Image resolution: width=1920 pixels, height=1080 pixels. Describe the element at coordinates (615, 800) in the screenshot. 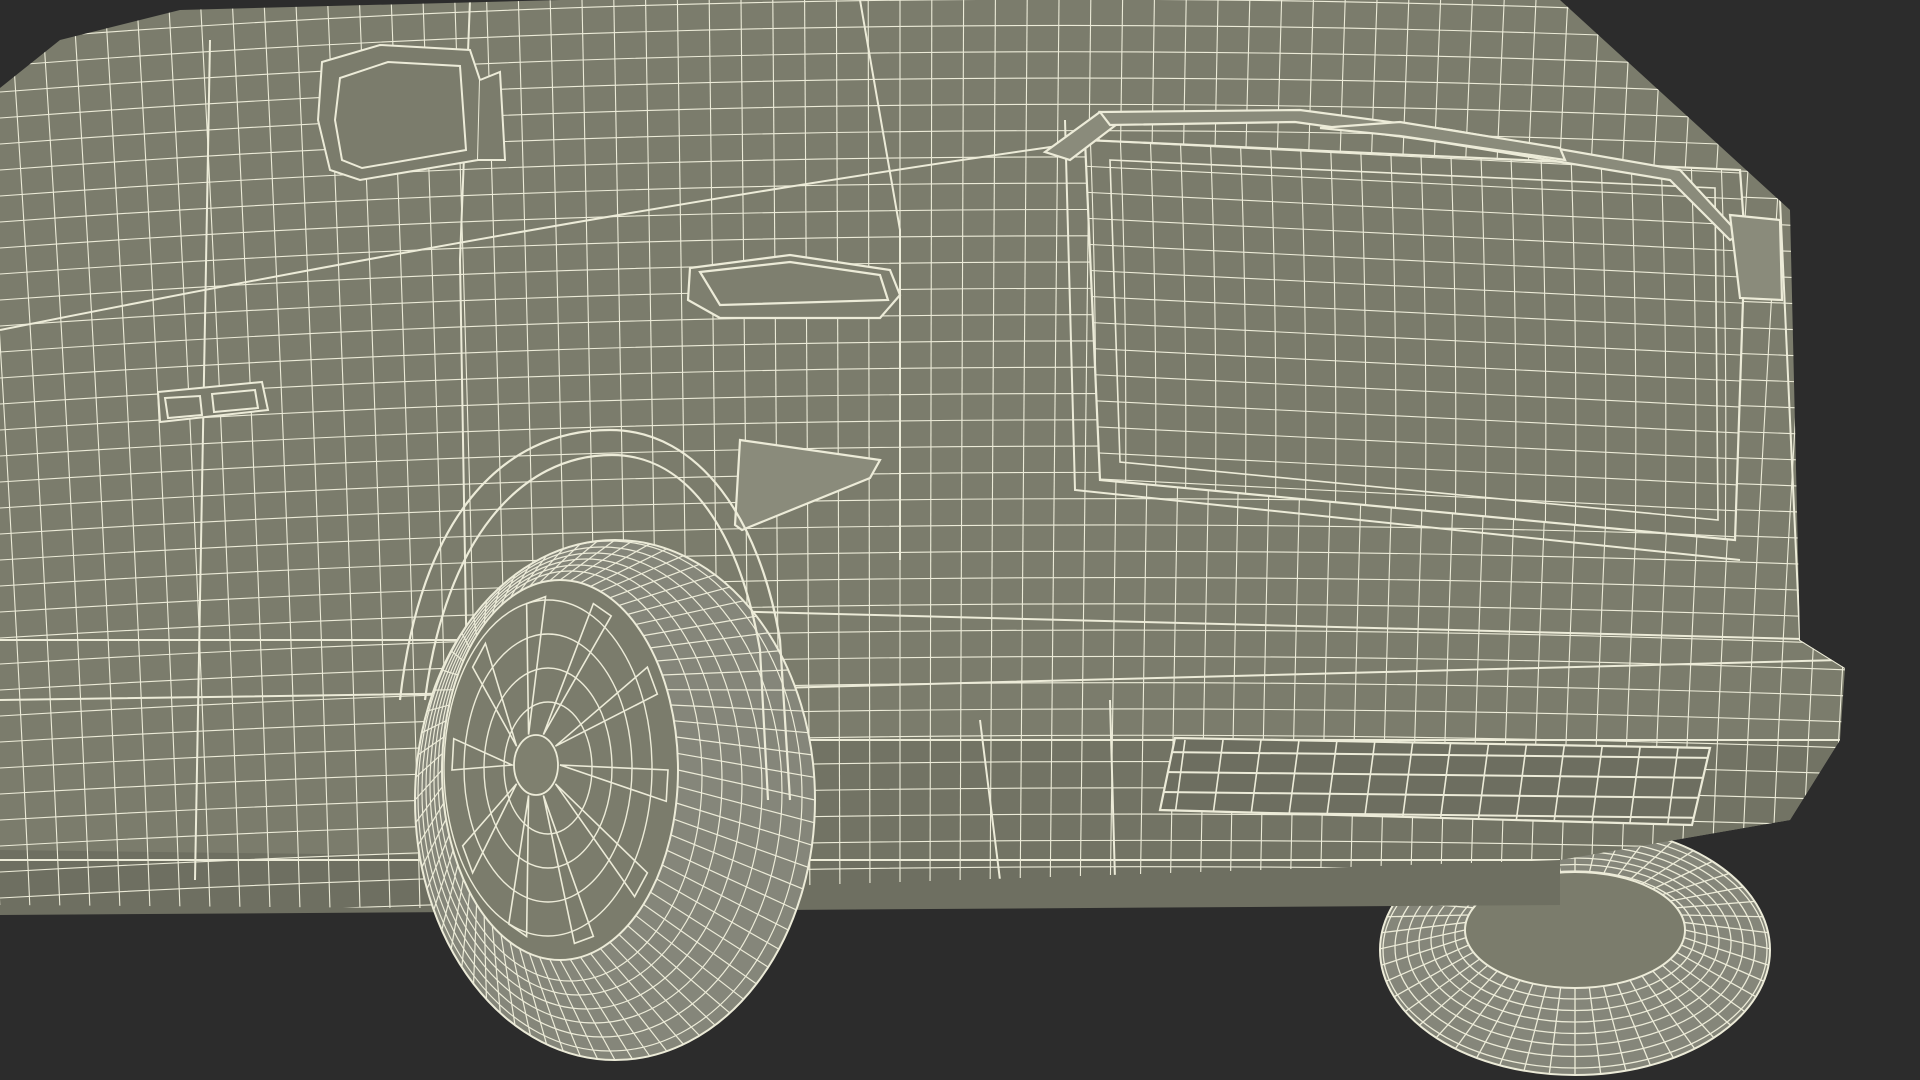

I see `left-front-wheel` at that location.